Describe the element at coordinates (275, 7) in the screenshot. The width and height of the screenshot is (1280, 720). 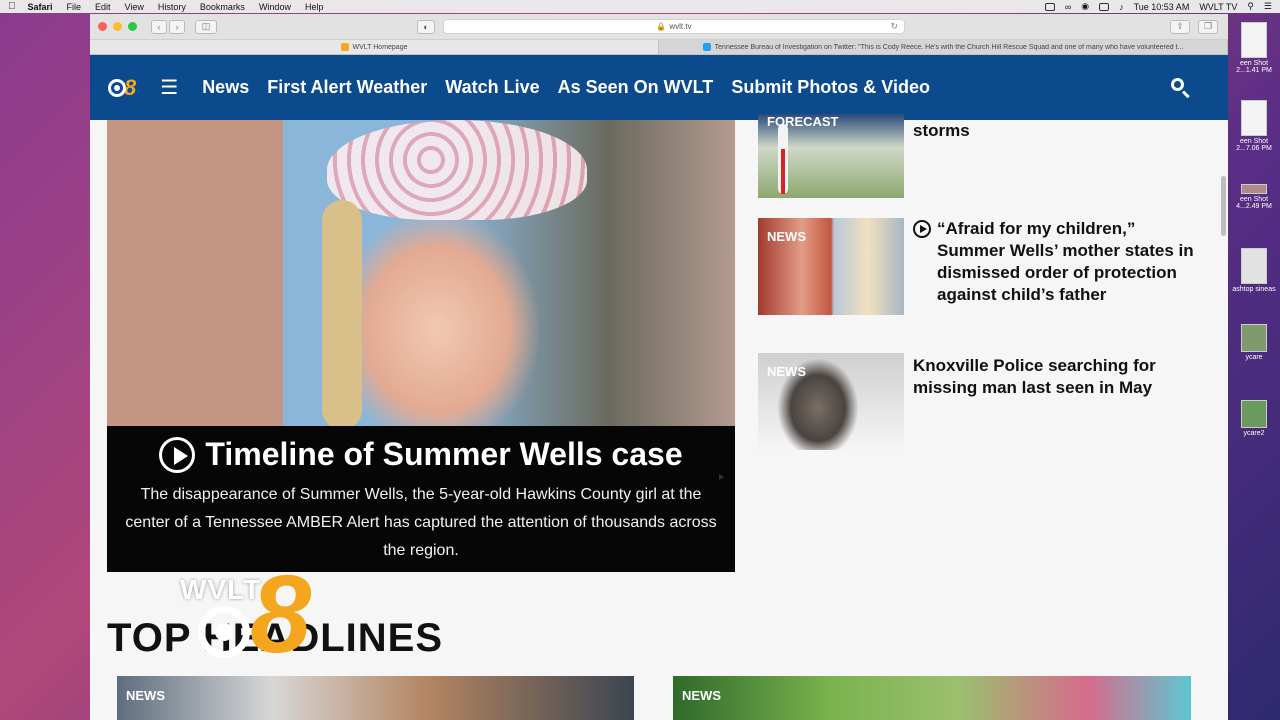
I see `menu-window: Window` at that location.